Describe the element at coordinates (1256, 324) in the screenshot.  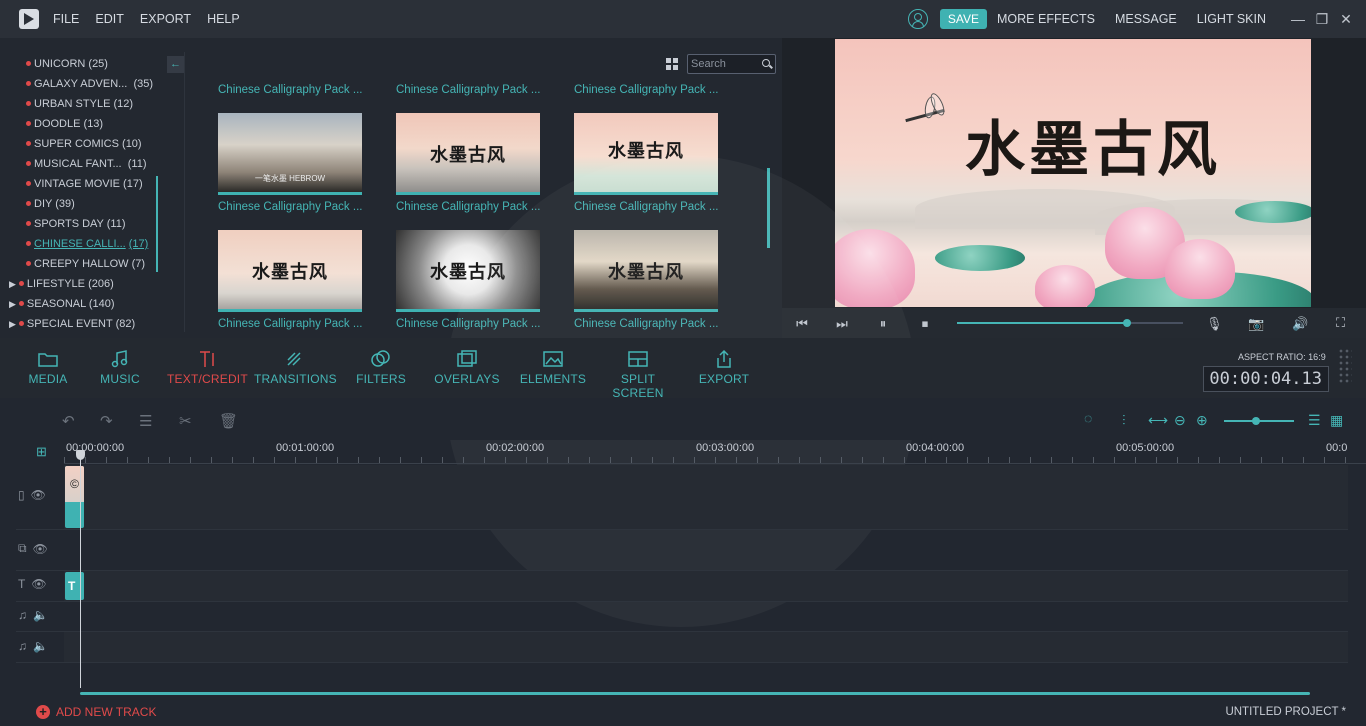
I see `snapshot-camera-icon: 📷` at that location.